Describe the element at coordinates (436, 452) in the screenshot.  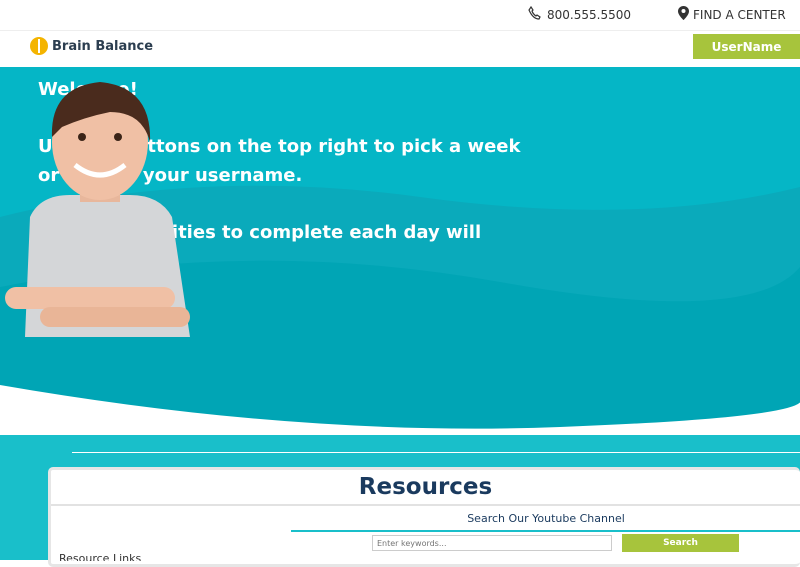
I see `section-divider` at that location.